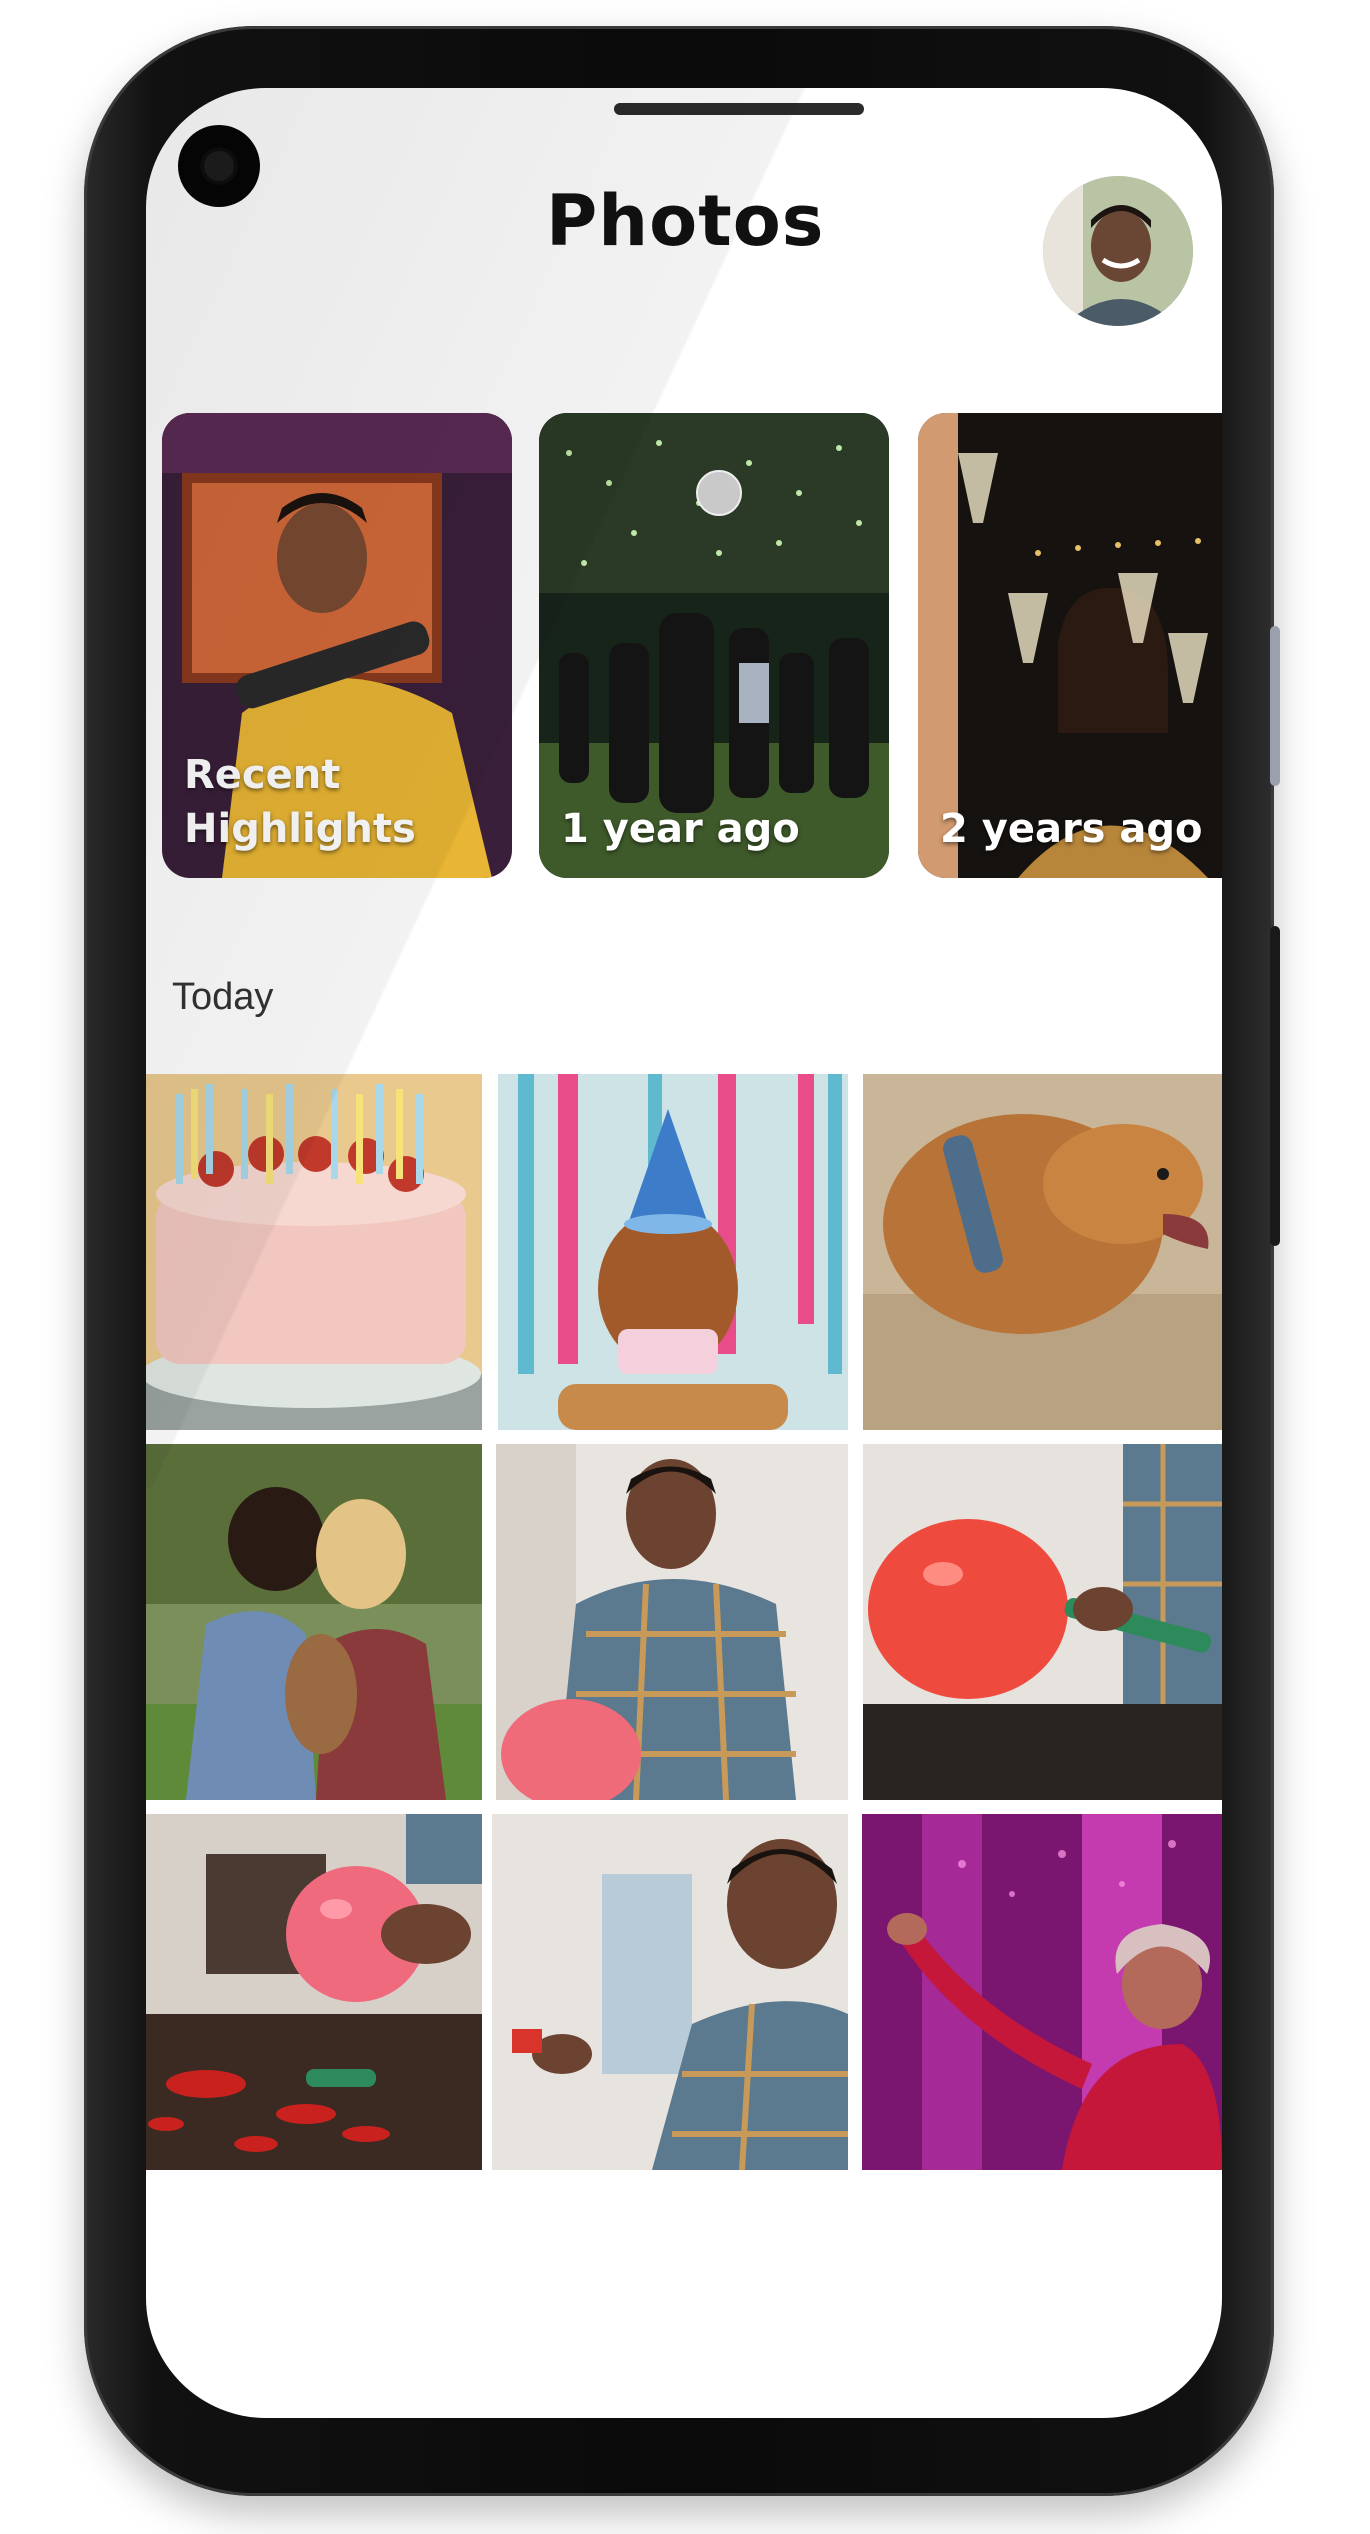  I want to click on man-smiling-icon, so click(670, 1992).